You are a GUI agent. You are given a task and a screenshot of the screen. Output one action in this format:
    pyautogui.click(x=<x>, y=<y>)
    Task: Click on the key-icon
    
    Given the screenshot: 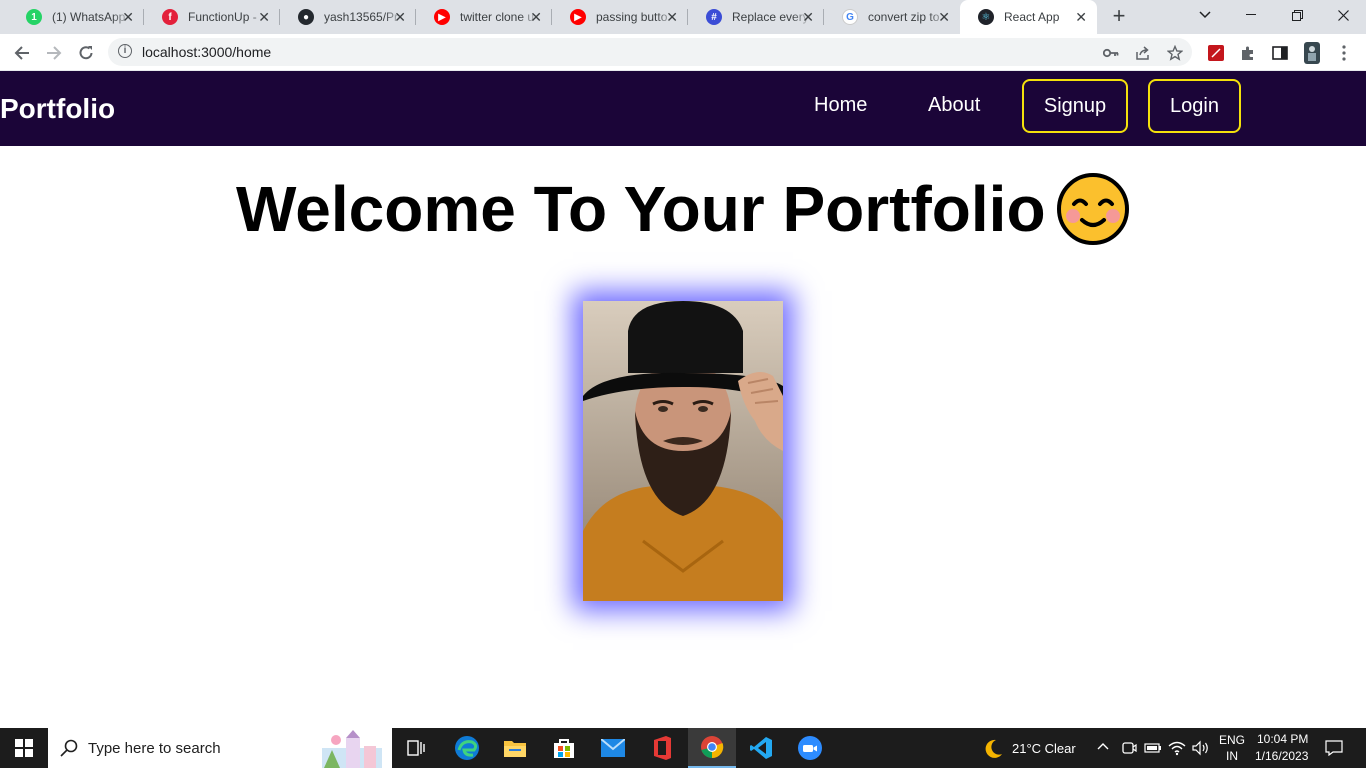 What is the action you would take?
    pyautogui.click(x=1111, y=53)
    